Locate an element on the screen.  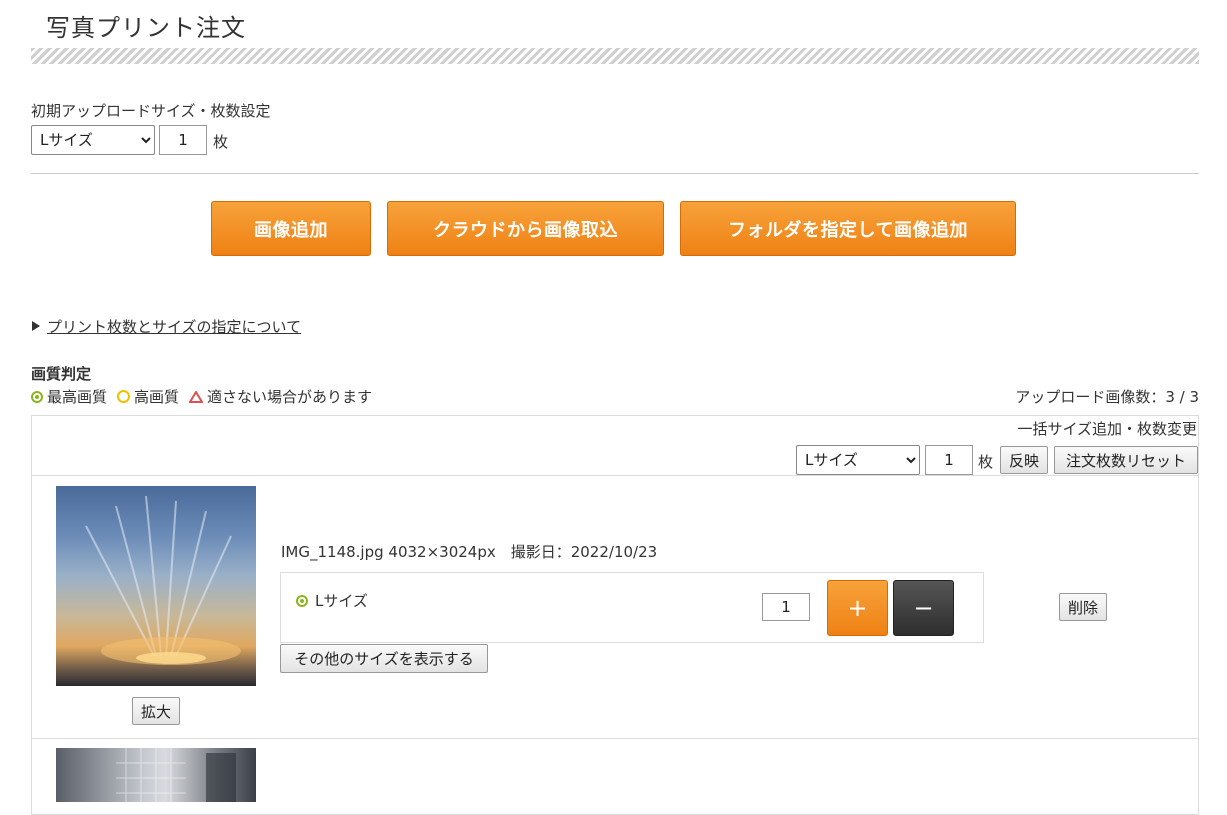
bulk-size-select: Lサイズ is located at coordinates (858, 460).